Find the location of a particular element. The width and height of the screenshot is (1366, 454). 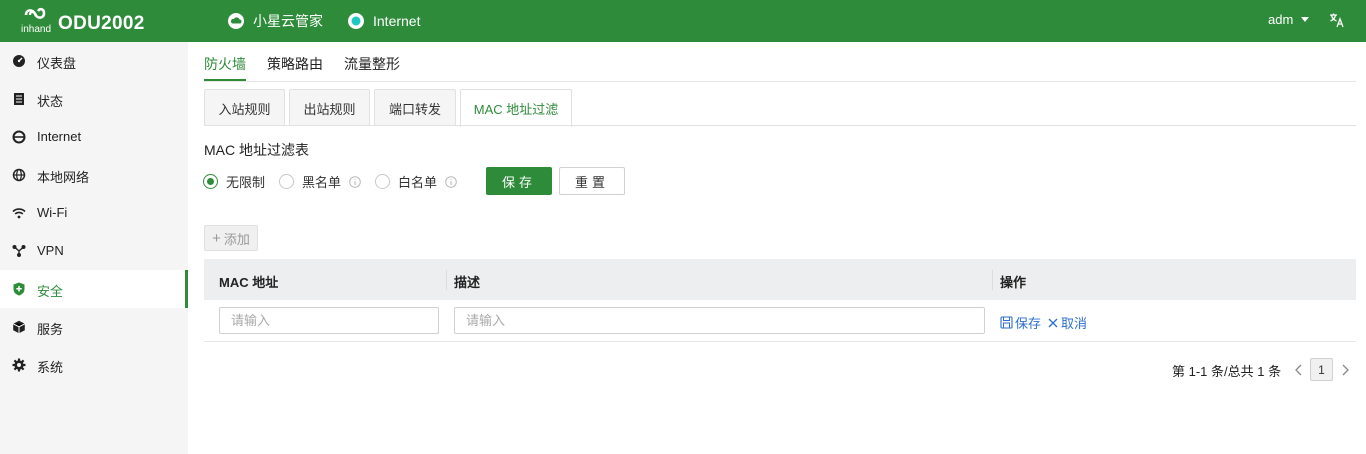

row-cancel-action: 取消 is located at coordinates (1067, 322).